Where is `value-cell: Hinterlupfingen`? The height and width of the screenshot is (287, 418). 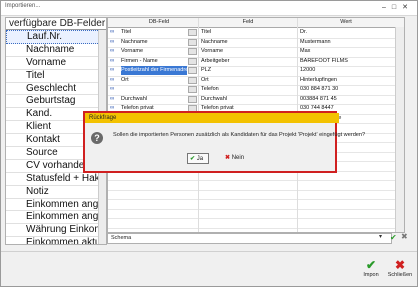 value-cell: Hinterlupfingen is located at coordinates (347, 80).